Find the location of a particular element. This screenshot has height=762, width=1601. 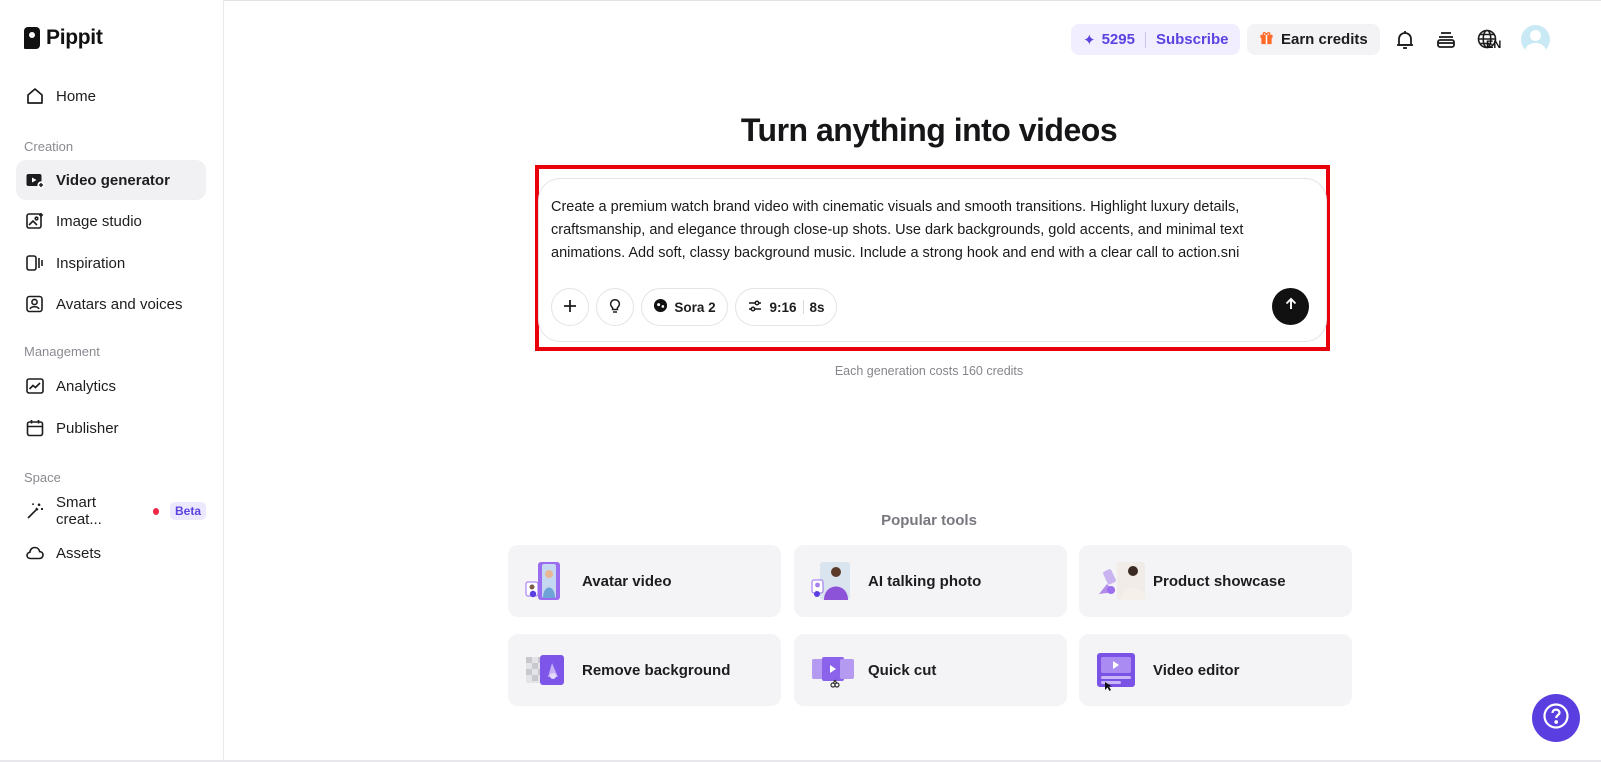

remove-background-thumbnail is located at coordinates (545, 670).